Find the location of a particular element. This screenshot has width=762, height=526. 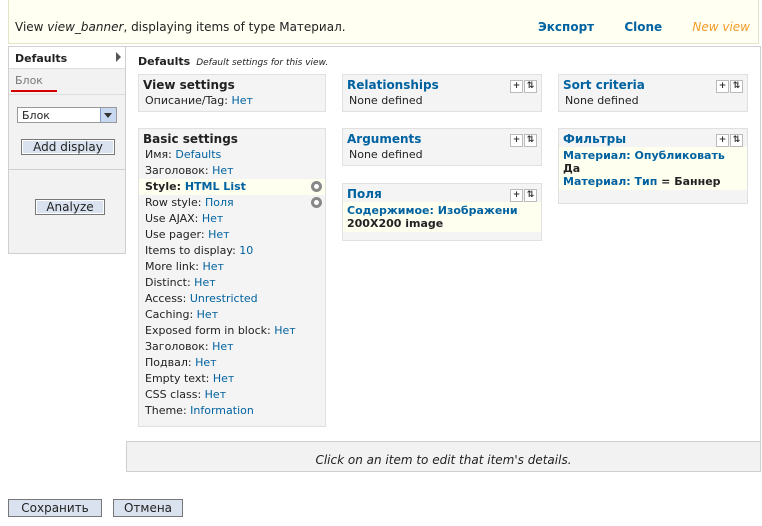

setting-row: Theme: Information is located at coordinates (232, 411).